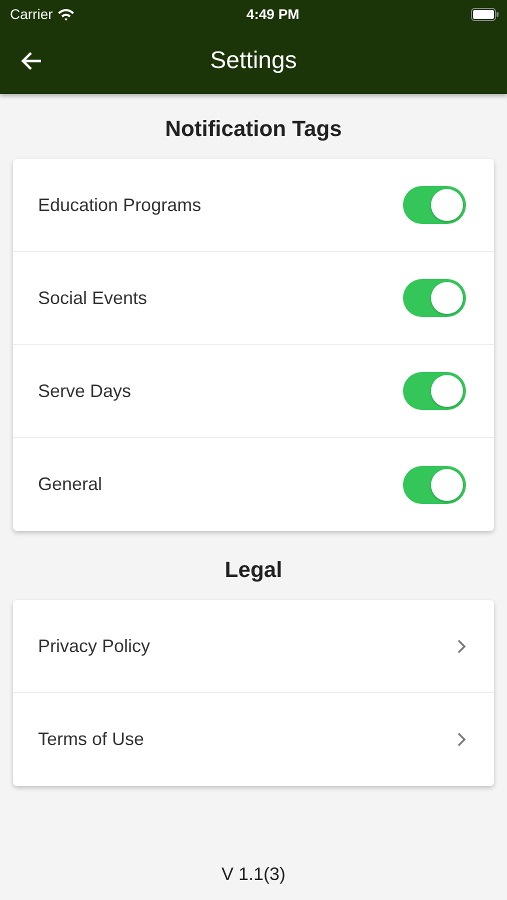  What do you see at coordinates (253, 874) in the screenshot?
I see `version-label: V 1.1(3)` at bounding box center [253, 874].